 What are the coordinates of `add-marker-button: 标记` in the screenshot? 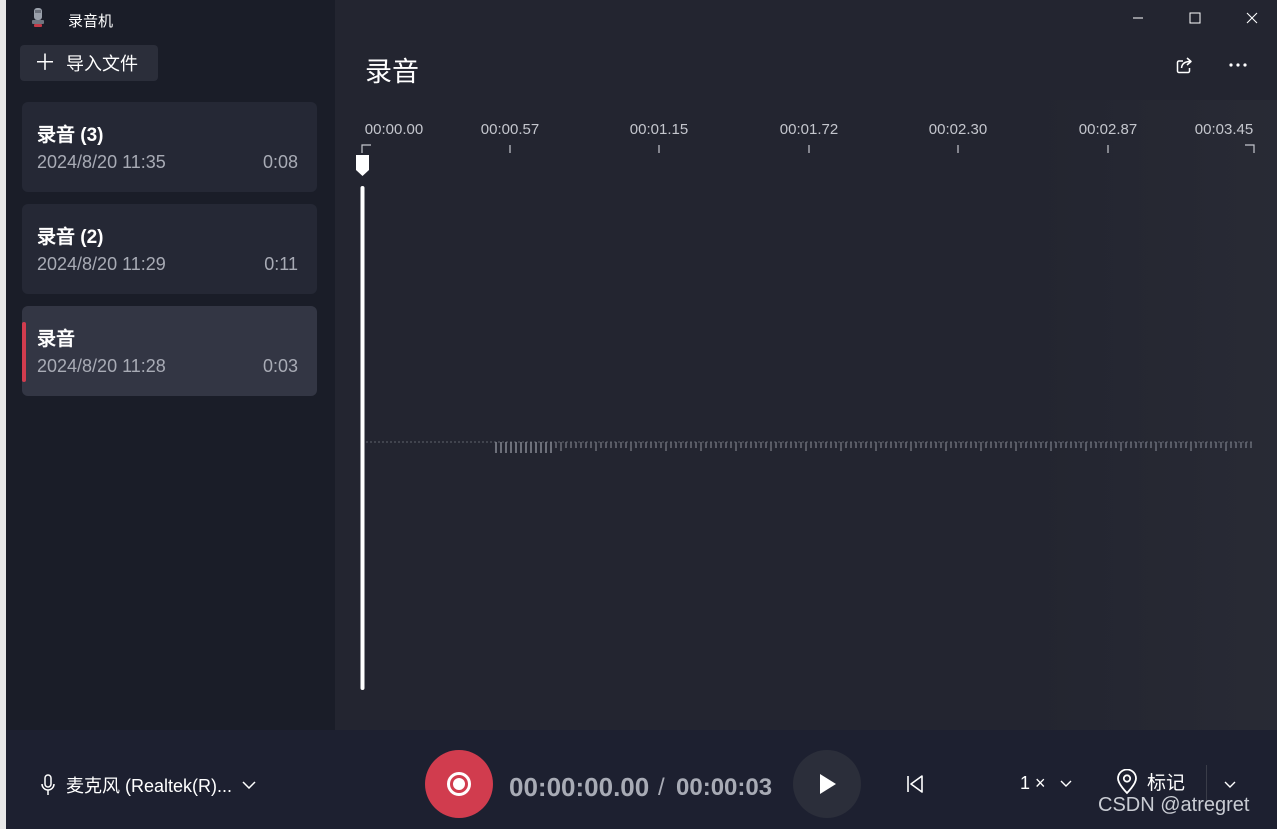 It's located at (1150, 781).